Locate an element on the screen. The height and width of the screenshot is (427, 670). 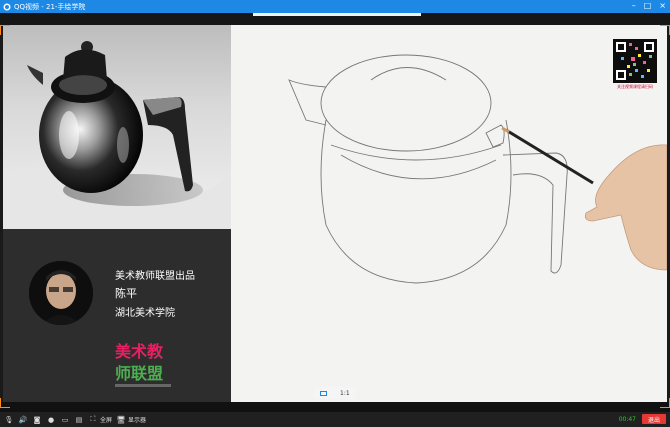
close-icon: × is located at coordinates (662, 5).